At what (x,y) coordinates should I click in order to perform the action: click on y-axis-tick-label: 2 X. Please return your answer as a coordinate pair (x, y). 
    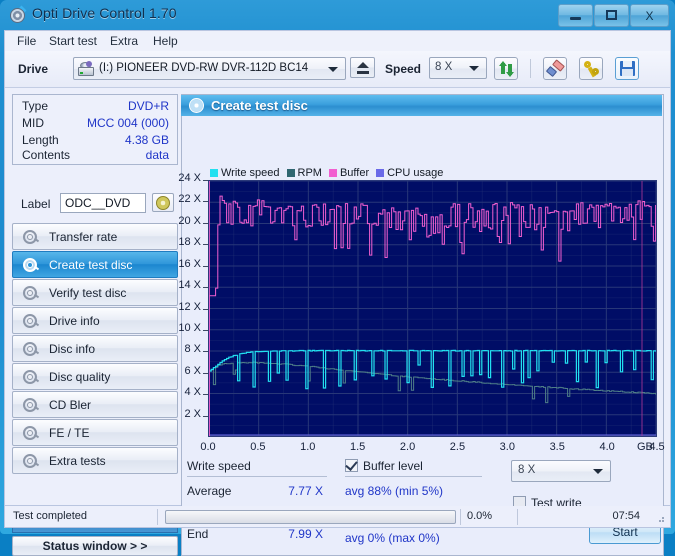
    Looking at the image, I should click on (192, 413).